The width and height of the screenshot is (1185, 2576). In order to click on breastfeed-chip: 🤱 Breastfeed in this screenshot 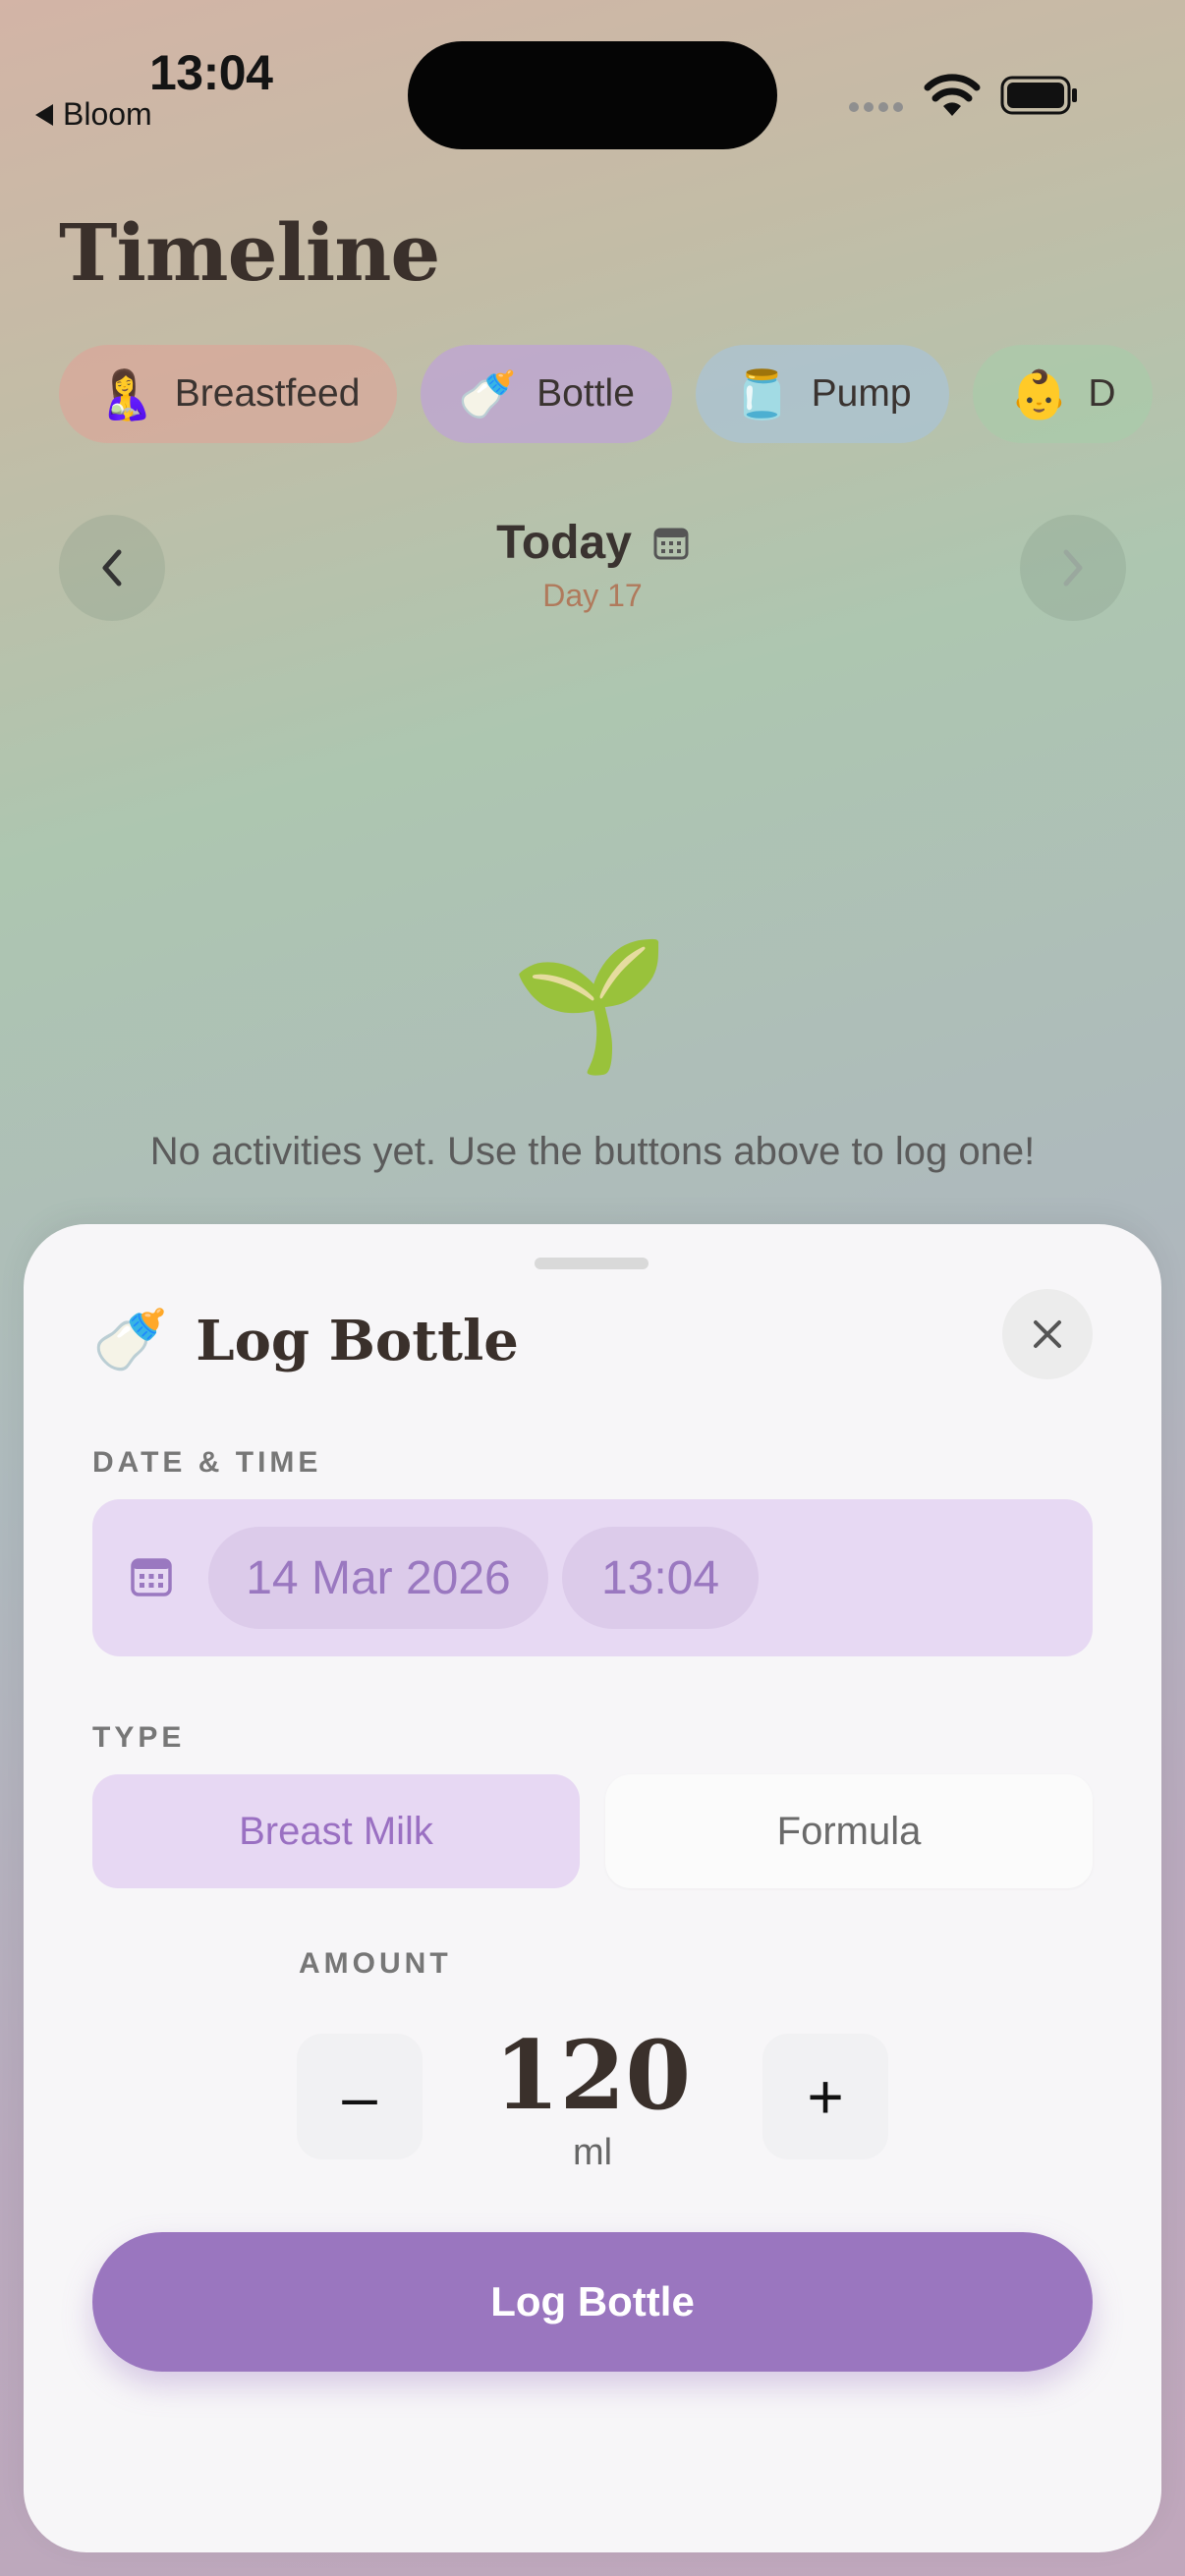, I will do `click(229, 394)`.